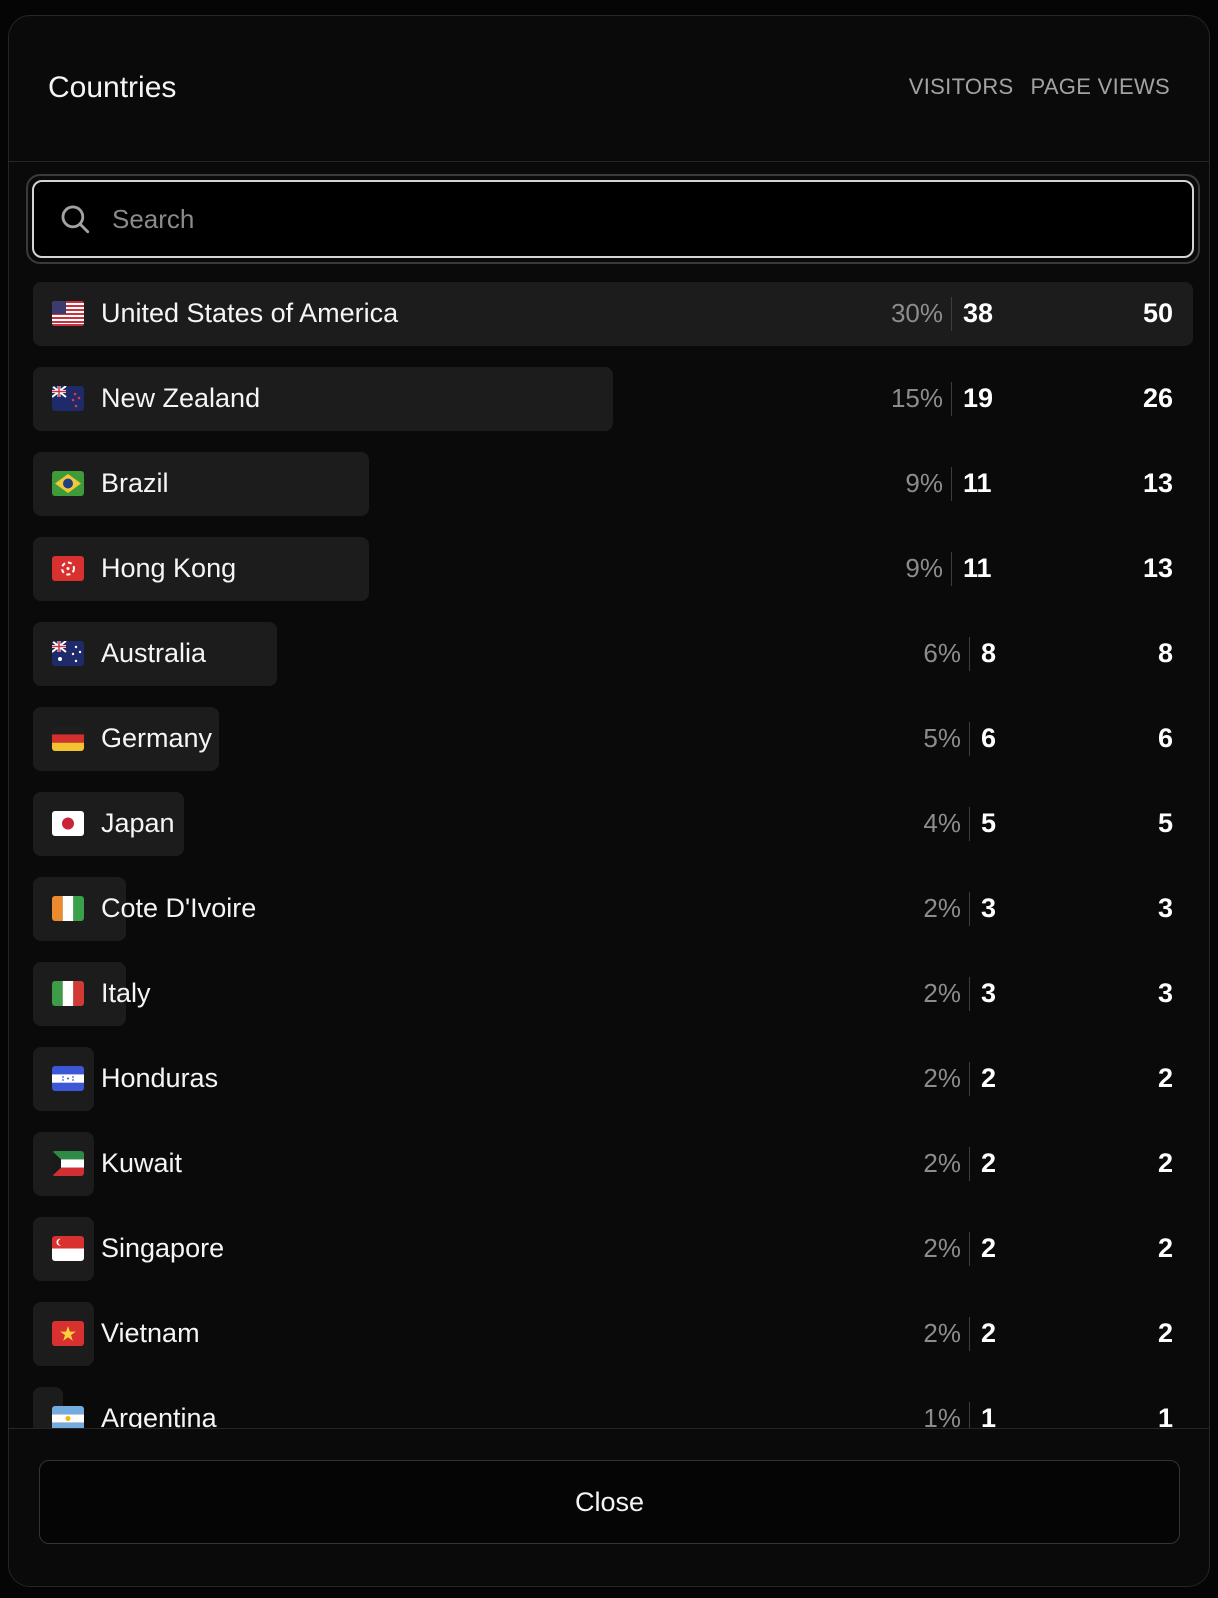 Image resolution: width=1218 pixels, height=1598 pixels. What do you see at coordinates (1157, 313) in the screenshot?
I see `page-views-count: 50` at bounding box center [1157, 313].